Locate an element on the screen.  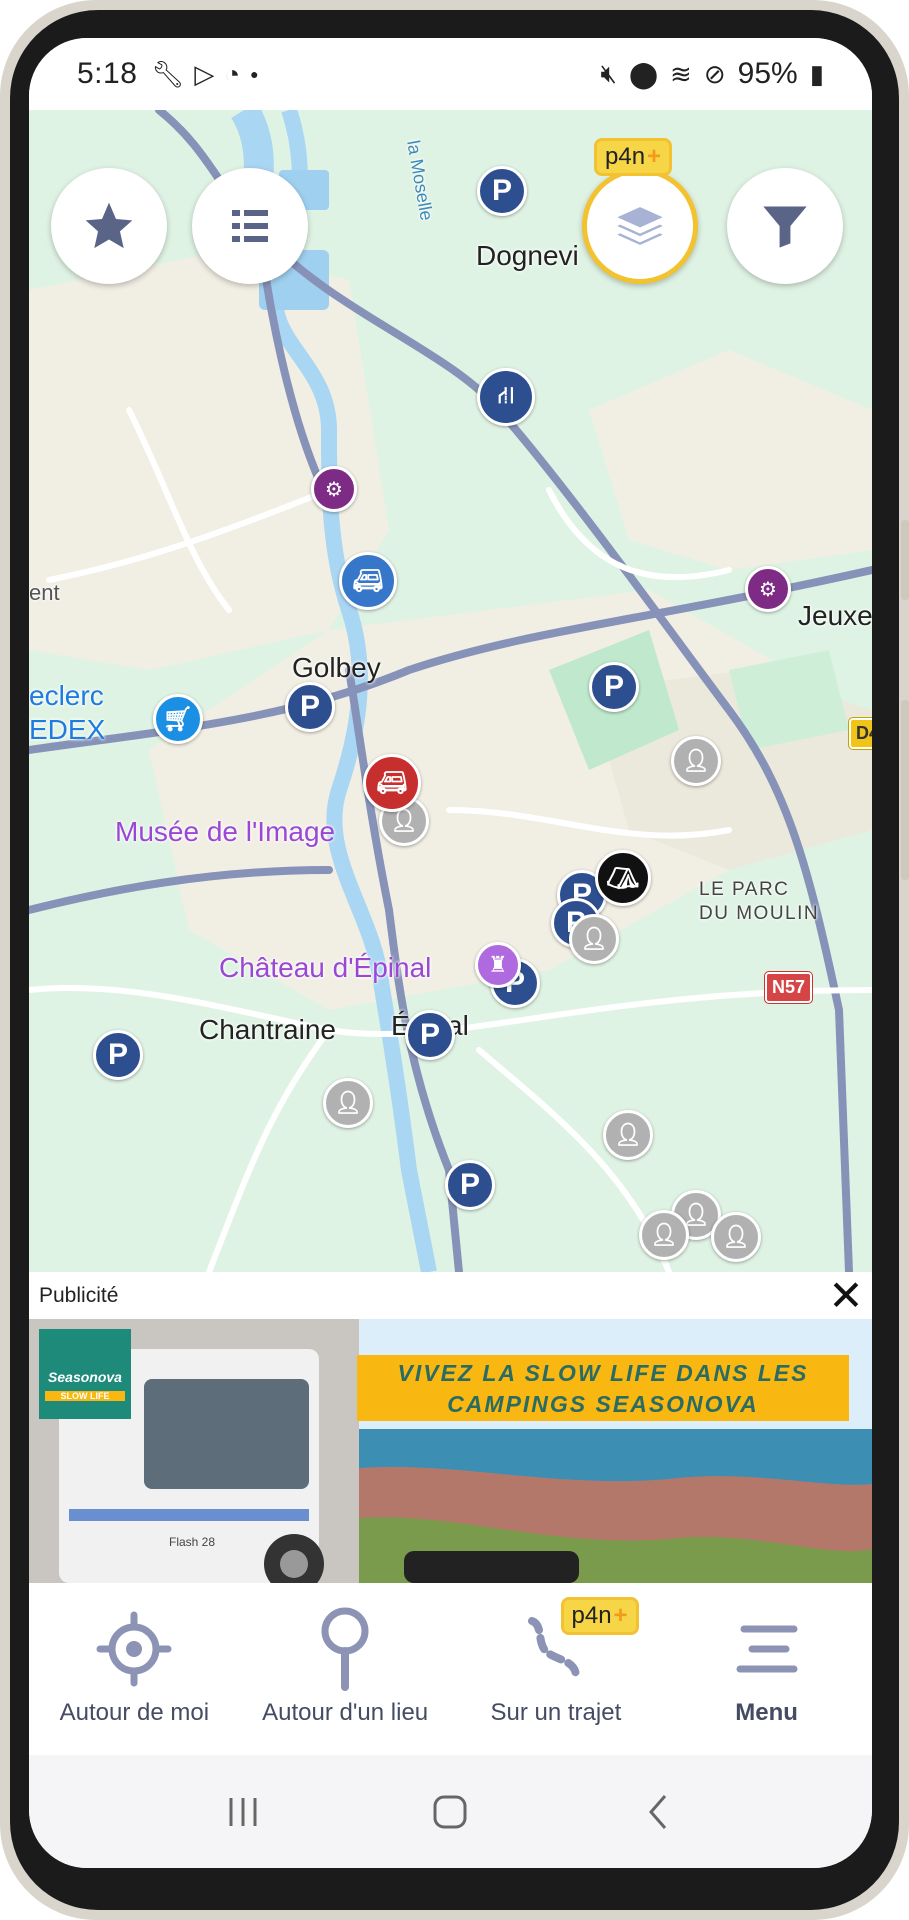
list-icon is located at coordinates (250, 226).